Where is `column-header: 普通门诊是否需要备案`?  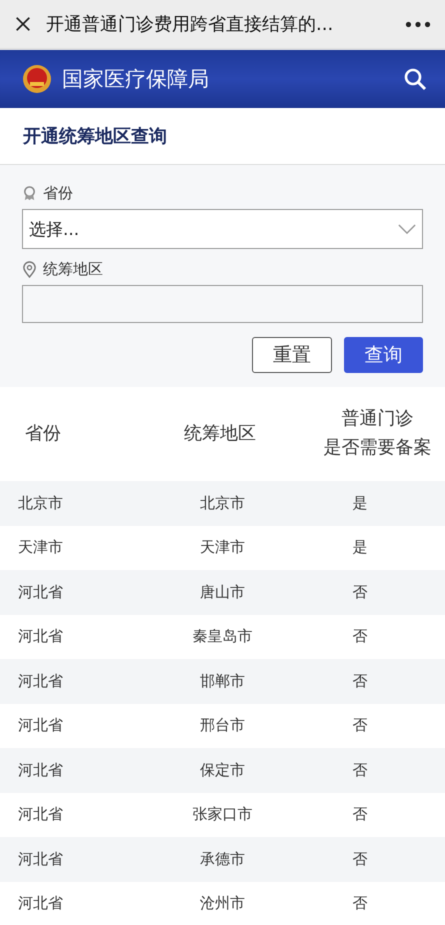
column-header: 普通门诊是否需要备案 is located at coordinates (378, 433).